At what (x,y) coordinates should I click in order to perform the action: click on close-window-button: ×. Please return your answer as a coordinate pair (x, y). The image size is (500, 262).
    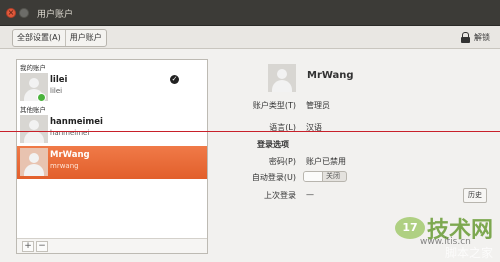
    Looking at the image, I should click on (11, 13).